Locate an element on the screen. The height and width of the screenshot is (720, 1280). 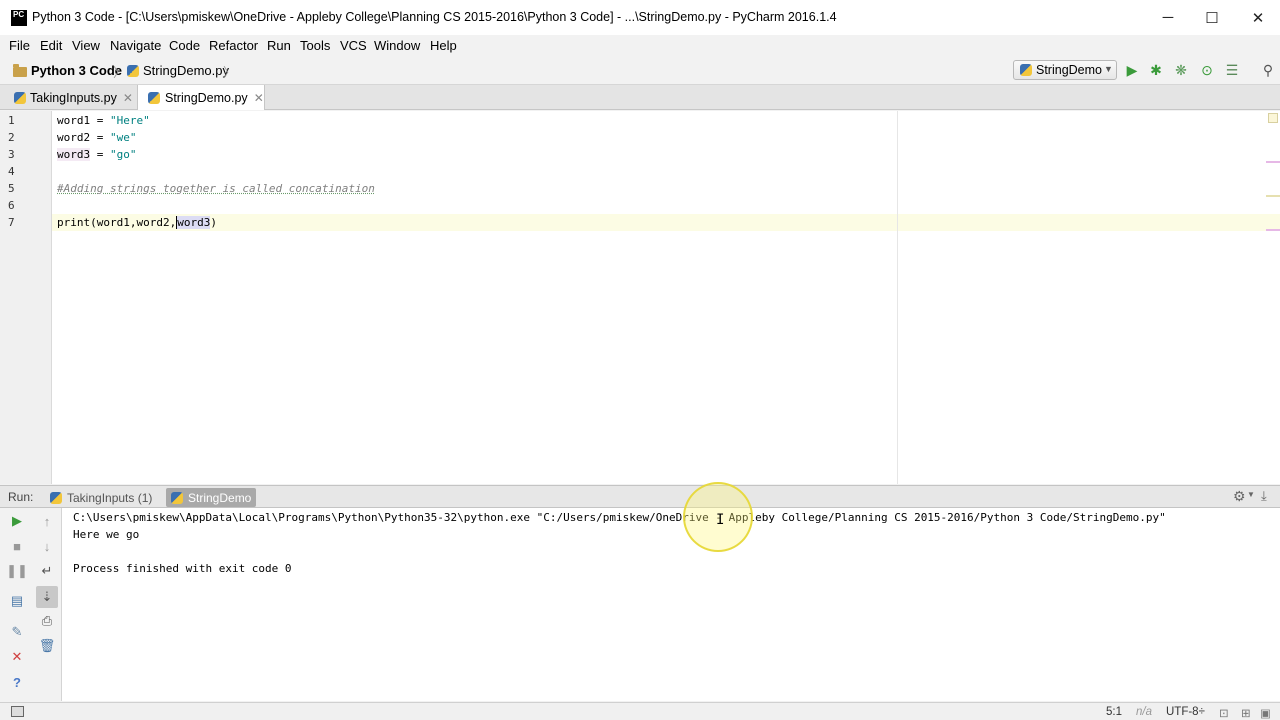
tab-takinginputs: TakingInputs.py ✕ is located at coordinates (68, 97).